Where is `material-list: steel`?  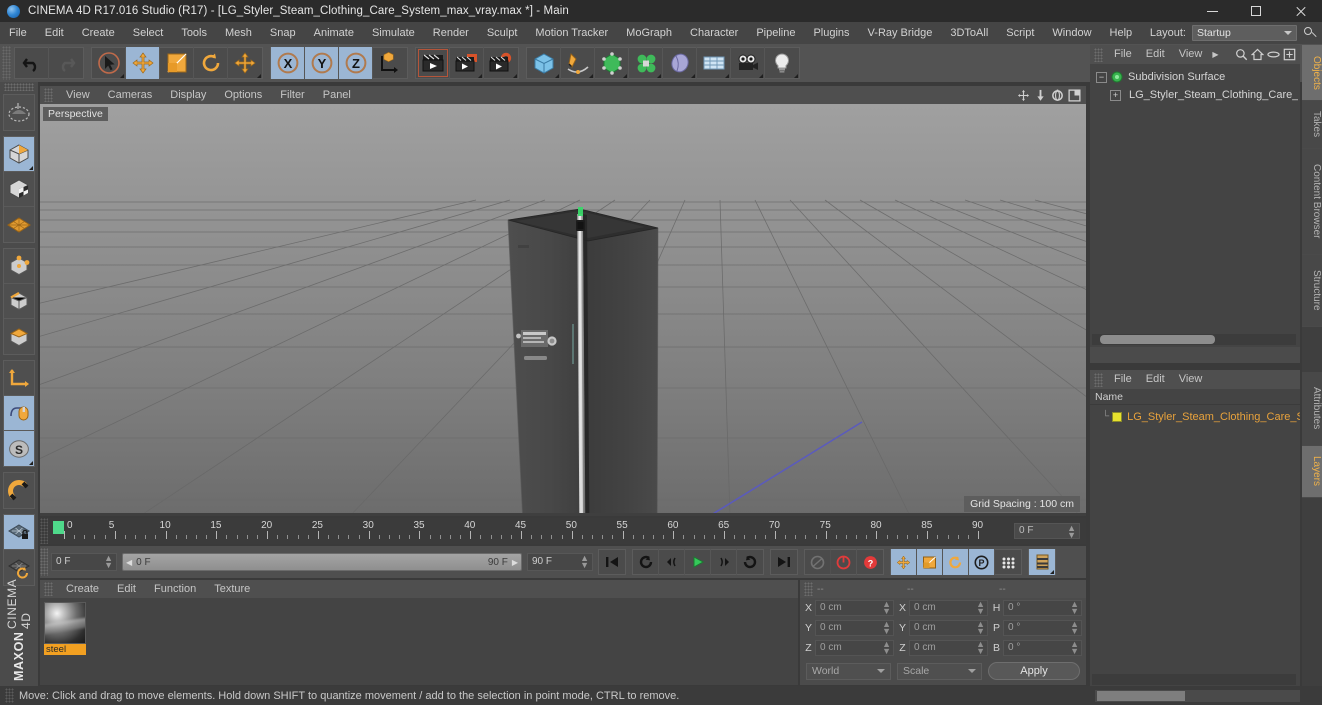 material-list: steel is located at coordinates (419, 641).